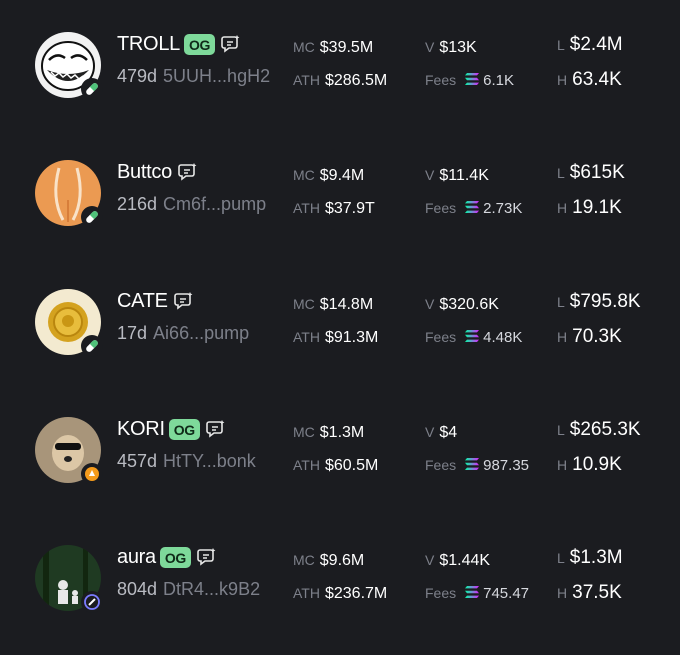 This screenshot has width=680, height=655. Describe the element at coordinates (351, 337) in the screenshot. I see `ath-value: $91.3M` at that location.